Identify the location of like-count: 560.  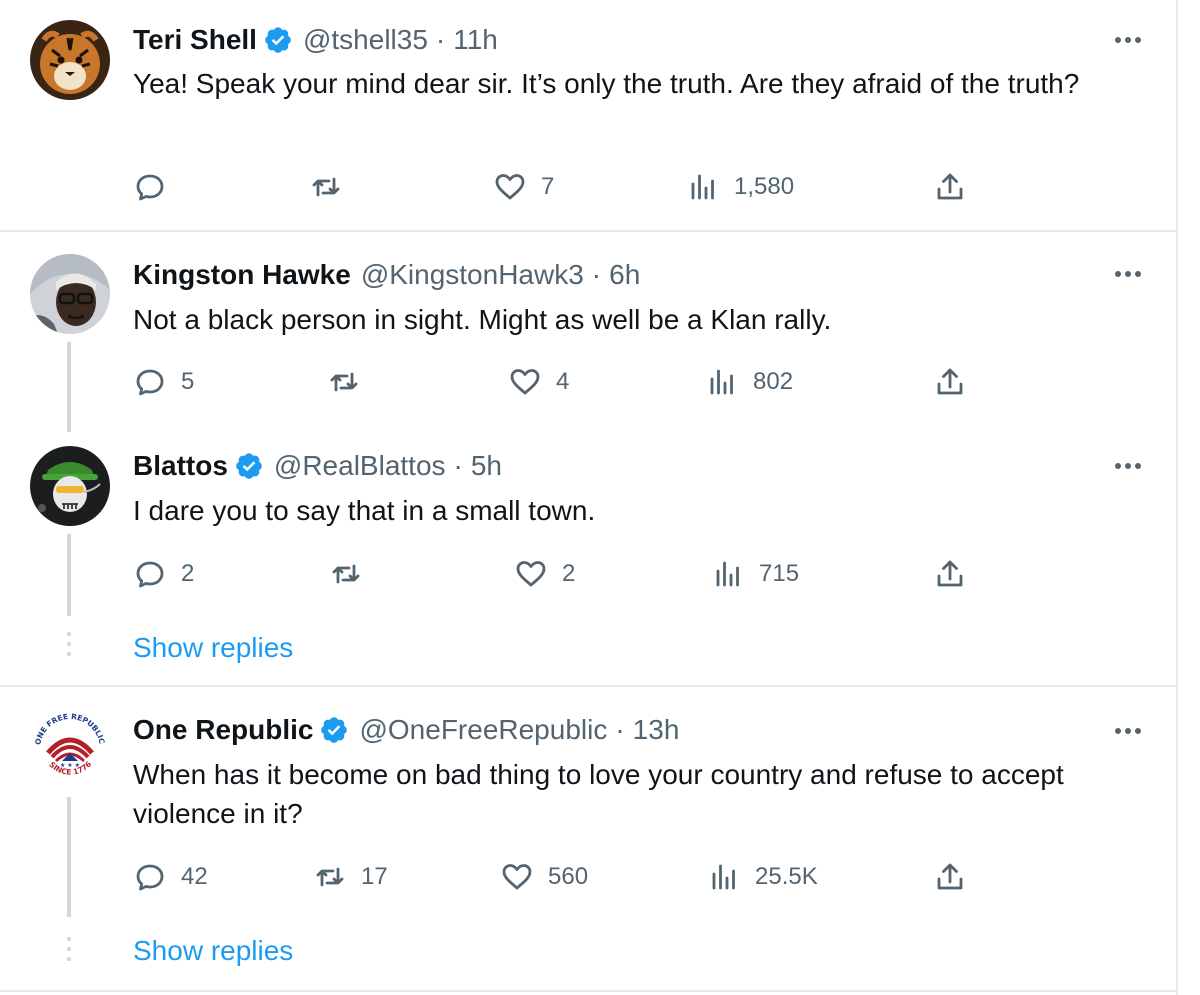
(568, 876).